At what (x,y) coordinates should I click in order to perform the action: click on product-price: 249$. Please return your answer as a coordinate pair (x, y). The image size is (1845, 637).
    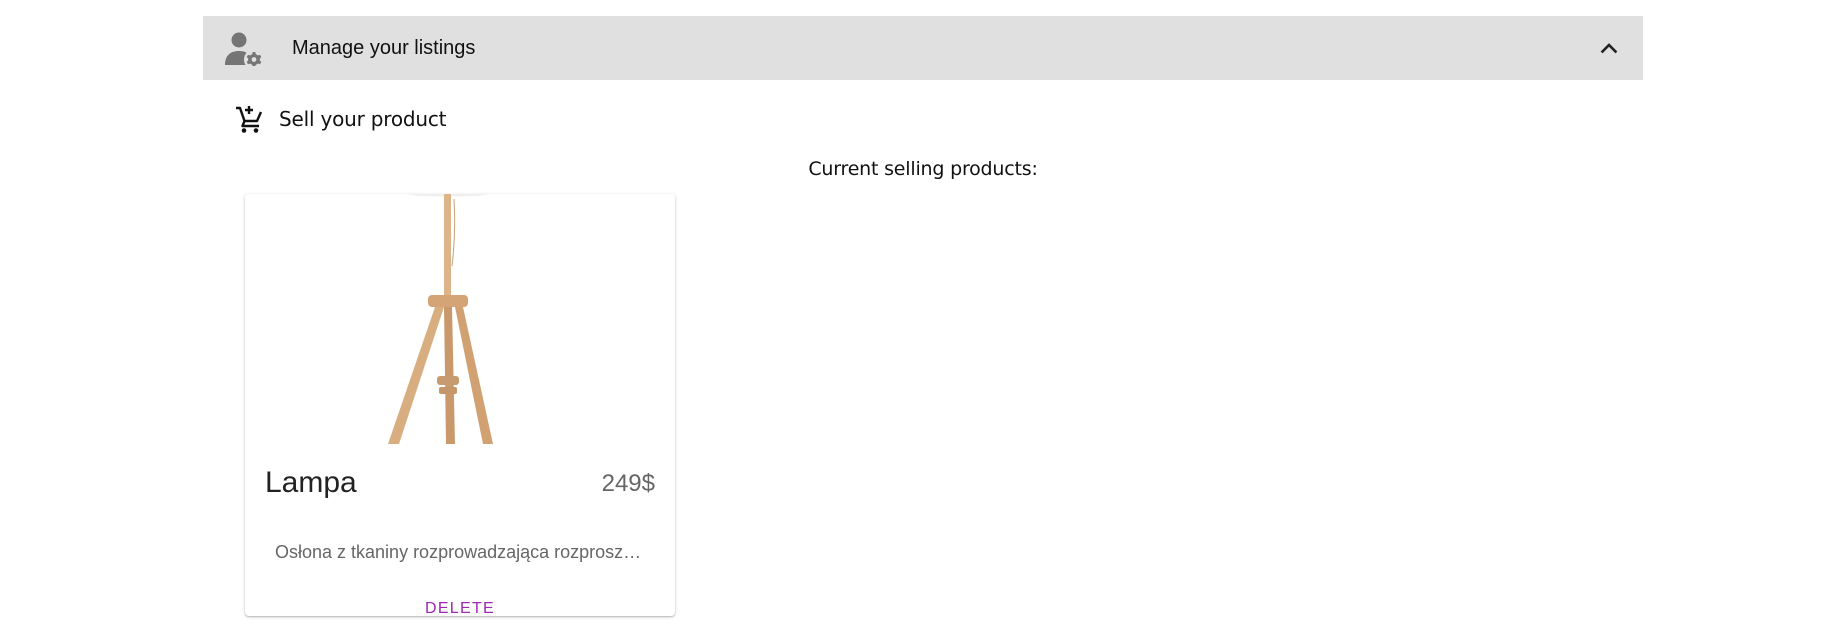
    Looking at the image, I should click on (628, 483).